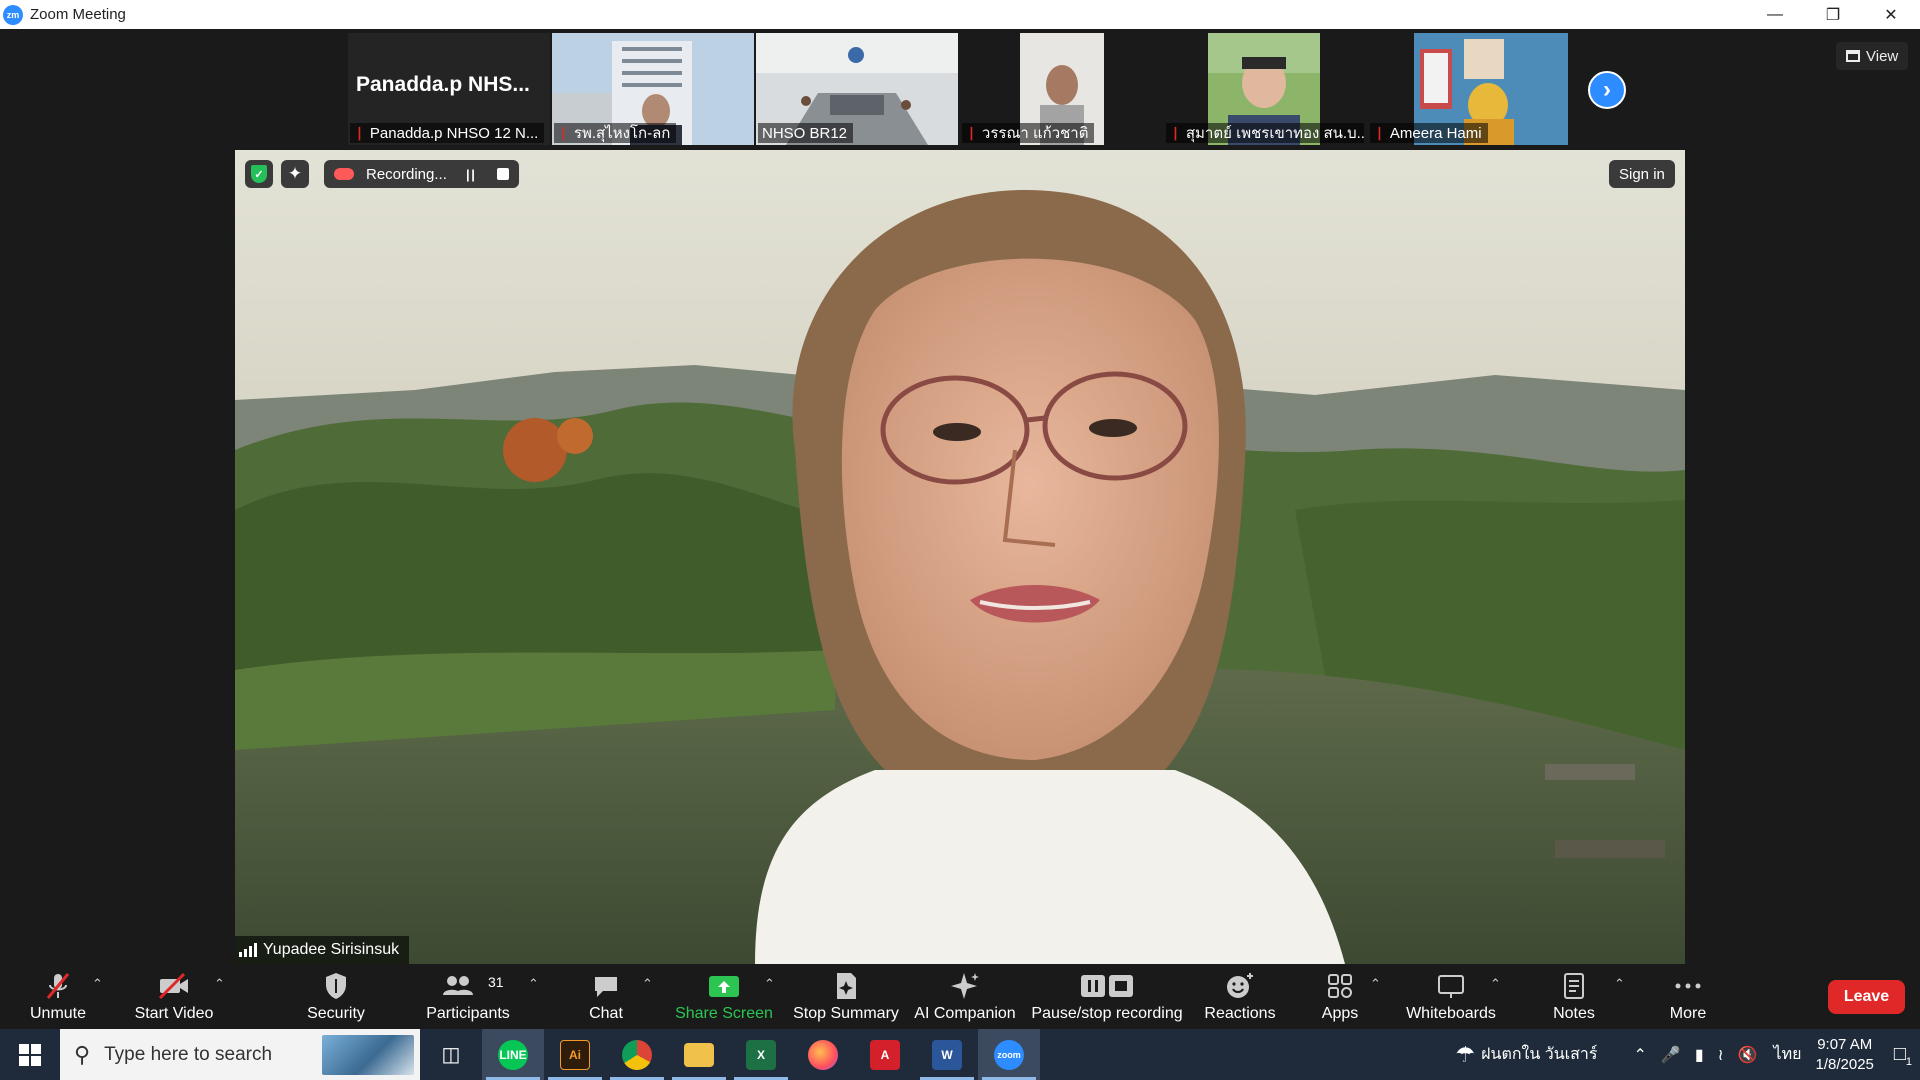  Describe the element at coordinates (1061, 89) in the screenshot. I see `participant-tile: ❘ วรรณา แก้วชาติ` at that location.